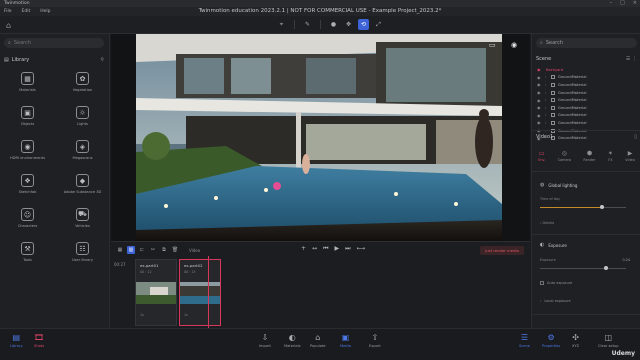  I want to click on time-of-day-knob, so click(601, 207).